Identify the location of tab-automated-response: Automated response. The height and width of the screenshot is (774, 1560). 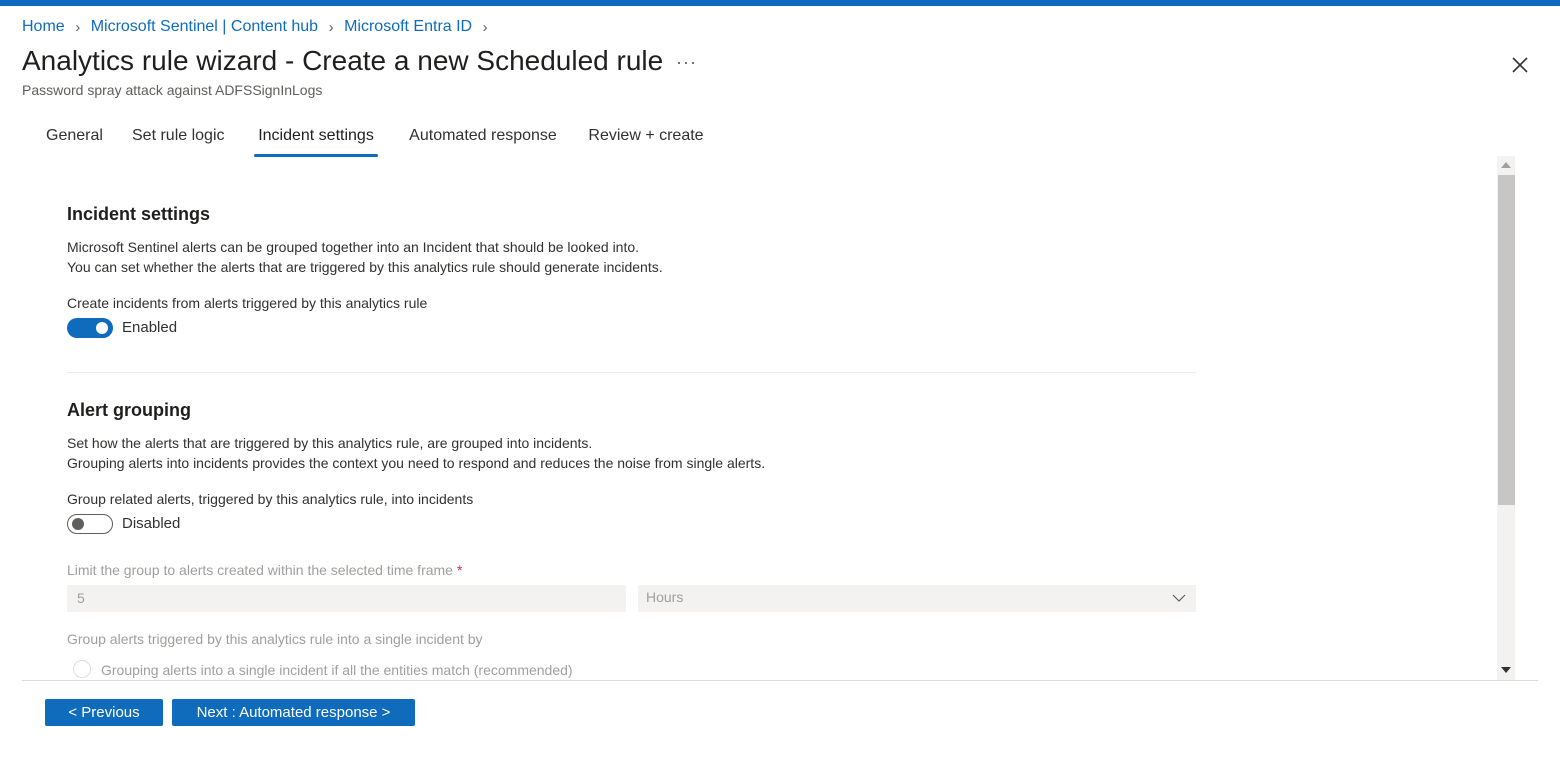
(483, 138).